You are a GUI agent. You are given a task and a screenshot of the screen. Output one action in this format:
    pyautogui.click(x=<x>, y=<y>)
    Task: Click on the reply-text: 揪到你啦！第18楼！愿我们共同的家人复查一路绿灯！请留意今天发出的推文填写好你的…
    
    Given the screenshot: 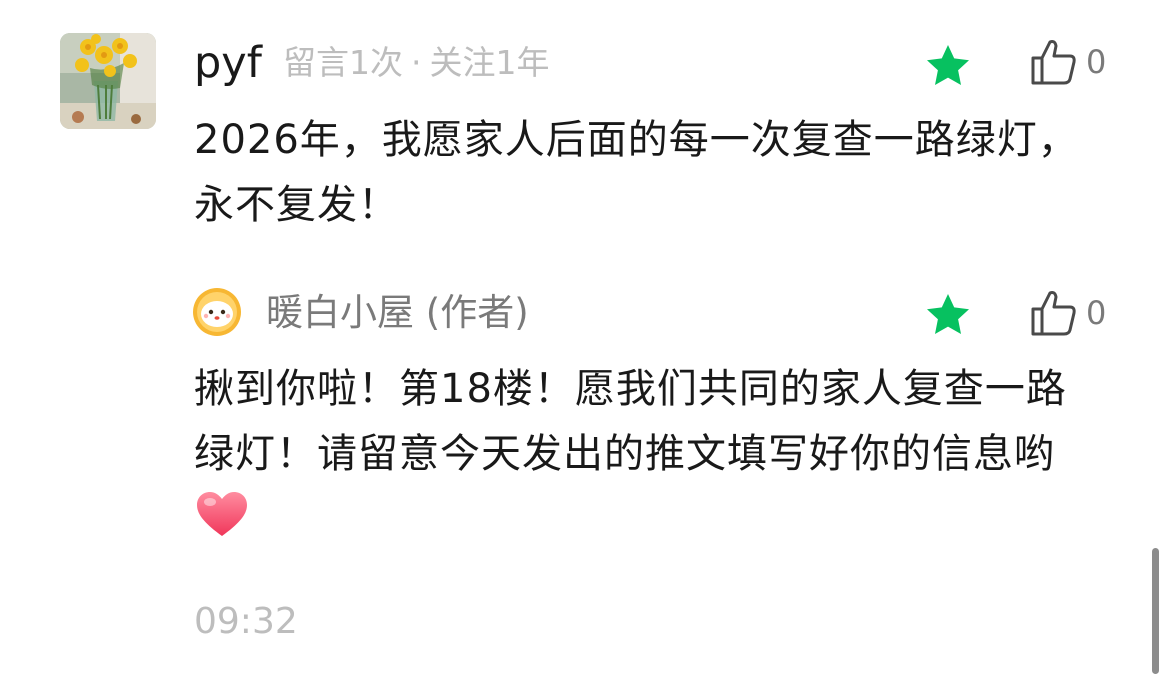 What is the action you would take?
    pyautogui.click(x=630, y=421)
    